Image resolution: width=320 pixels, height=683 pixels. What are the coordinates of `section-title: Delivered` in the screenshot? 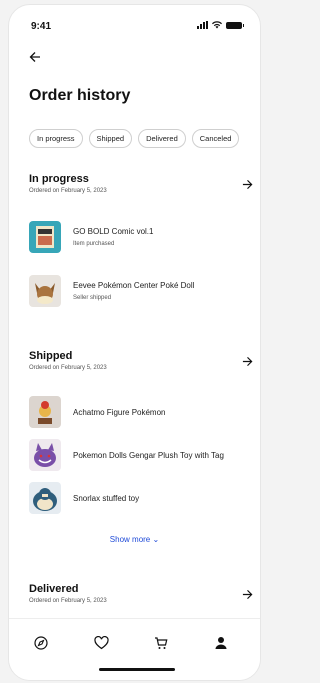 It's located at (54, 589).